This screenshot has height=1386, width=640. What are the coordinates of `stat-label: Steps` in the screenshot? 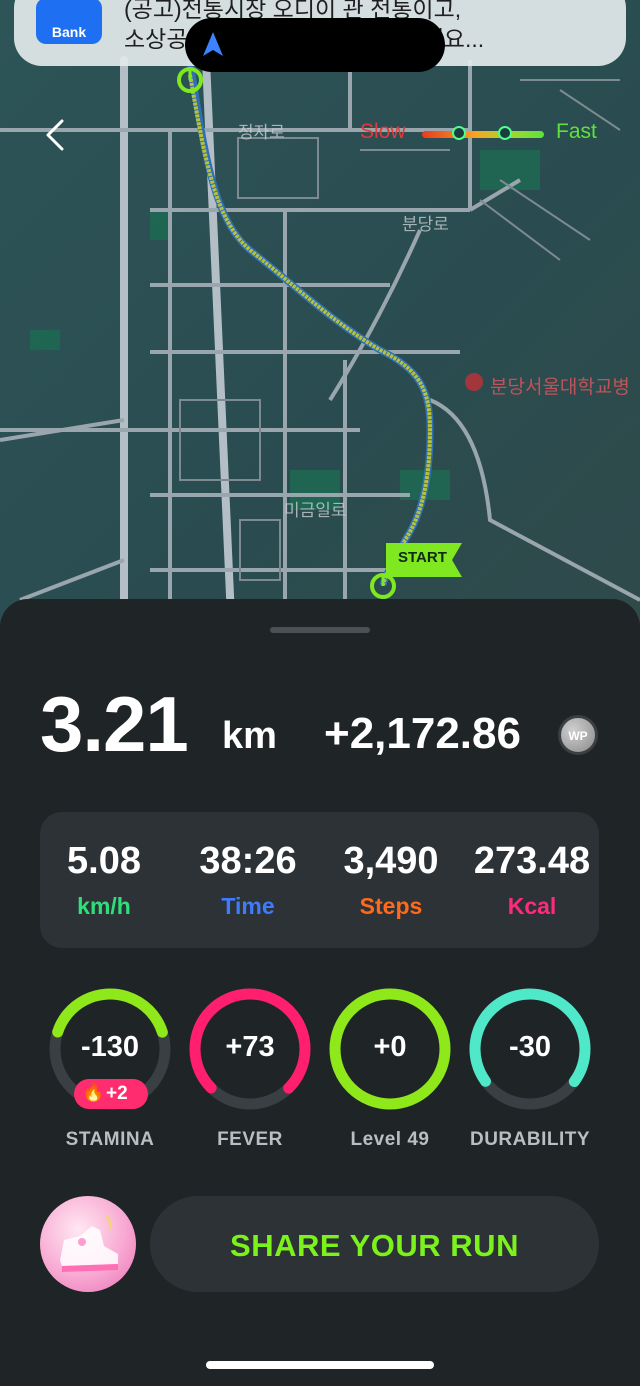 It's located at (391, 906).